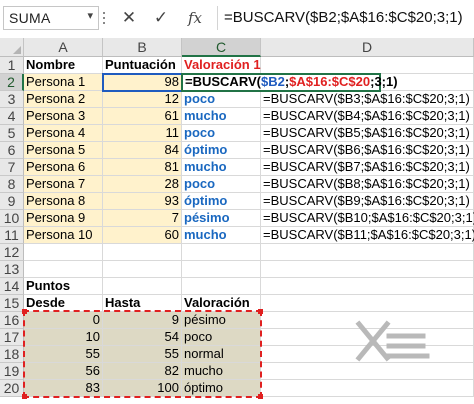 The image size is (474, 404). What do you see at coordinates (12, 218) in the screenshot?
I see `row-header-10: 10` at bounding box center [12, 218].